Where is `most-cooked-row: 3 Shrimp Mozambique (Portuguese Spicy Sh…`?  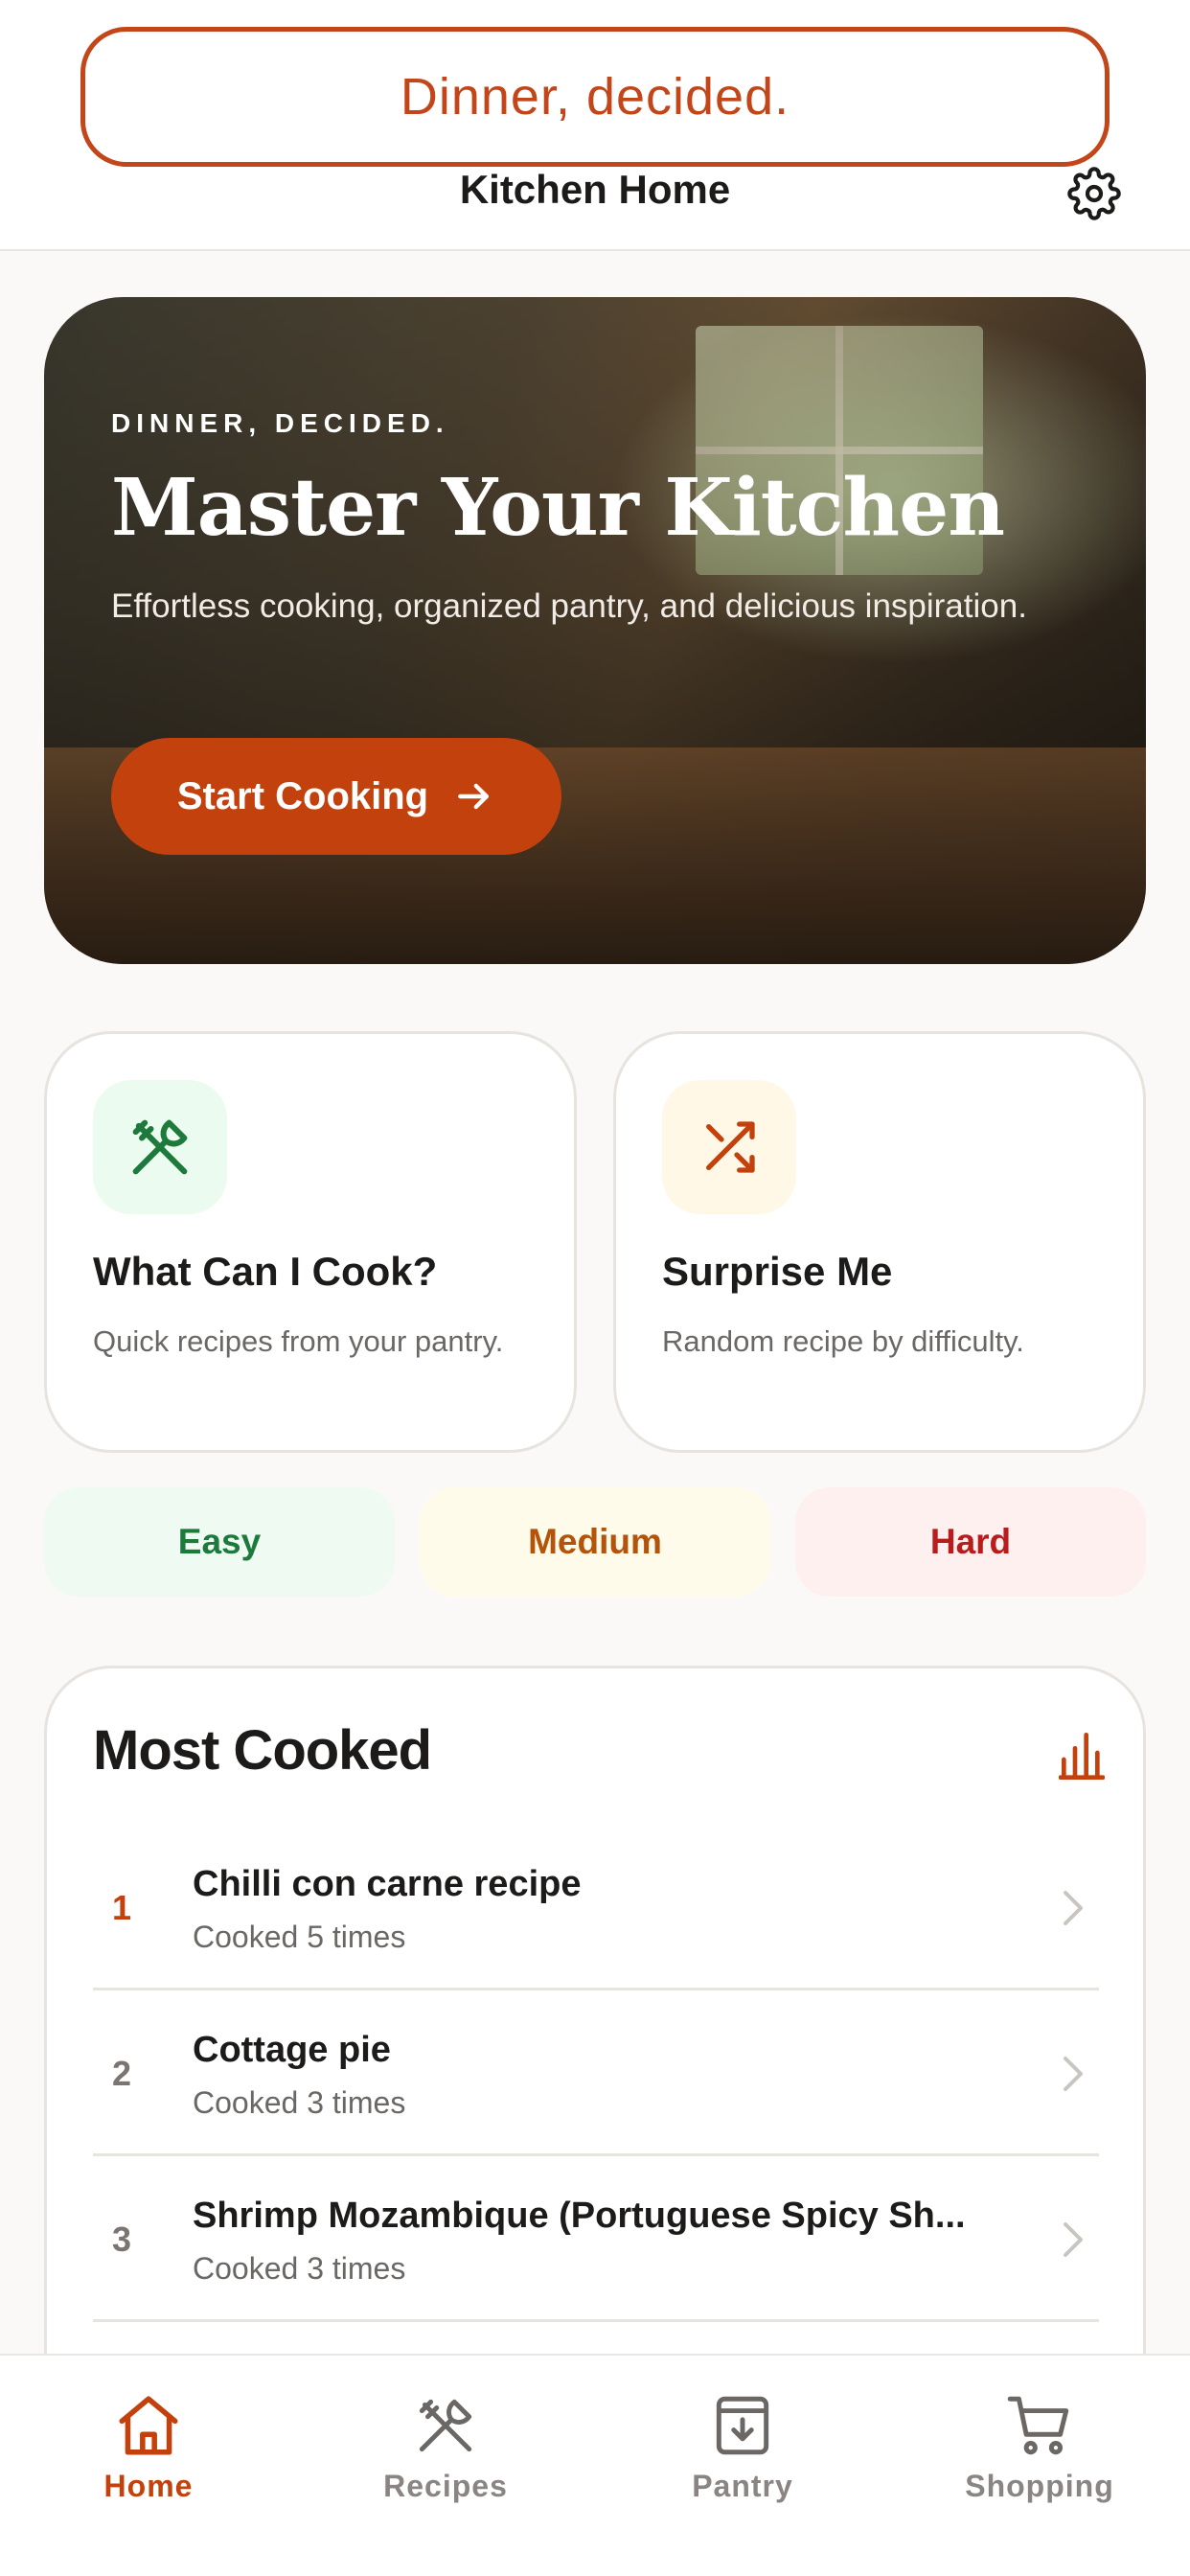
most-cooked-row: 3 Shrimp Mozambique (Portuguese Spicy Sh… is located at coordinates (596, 2239).